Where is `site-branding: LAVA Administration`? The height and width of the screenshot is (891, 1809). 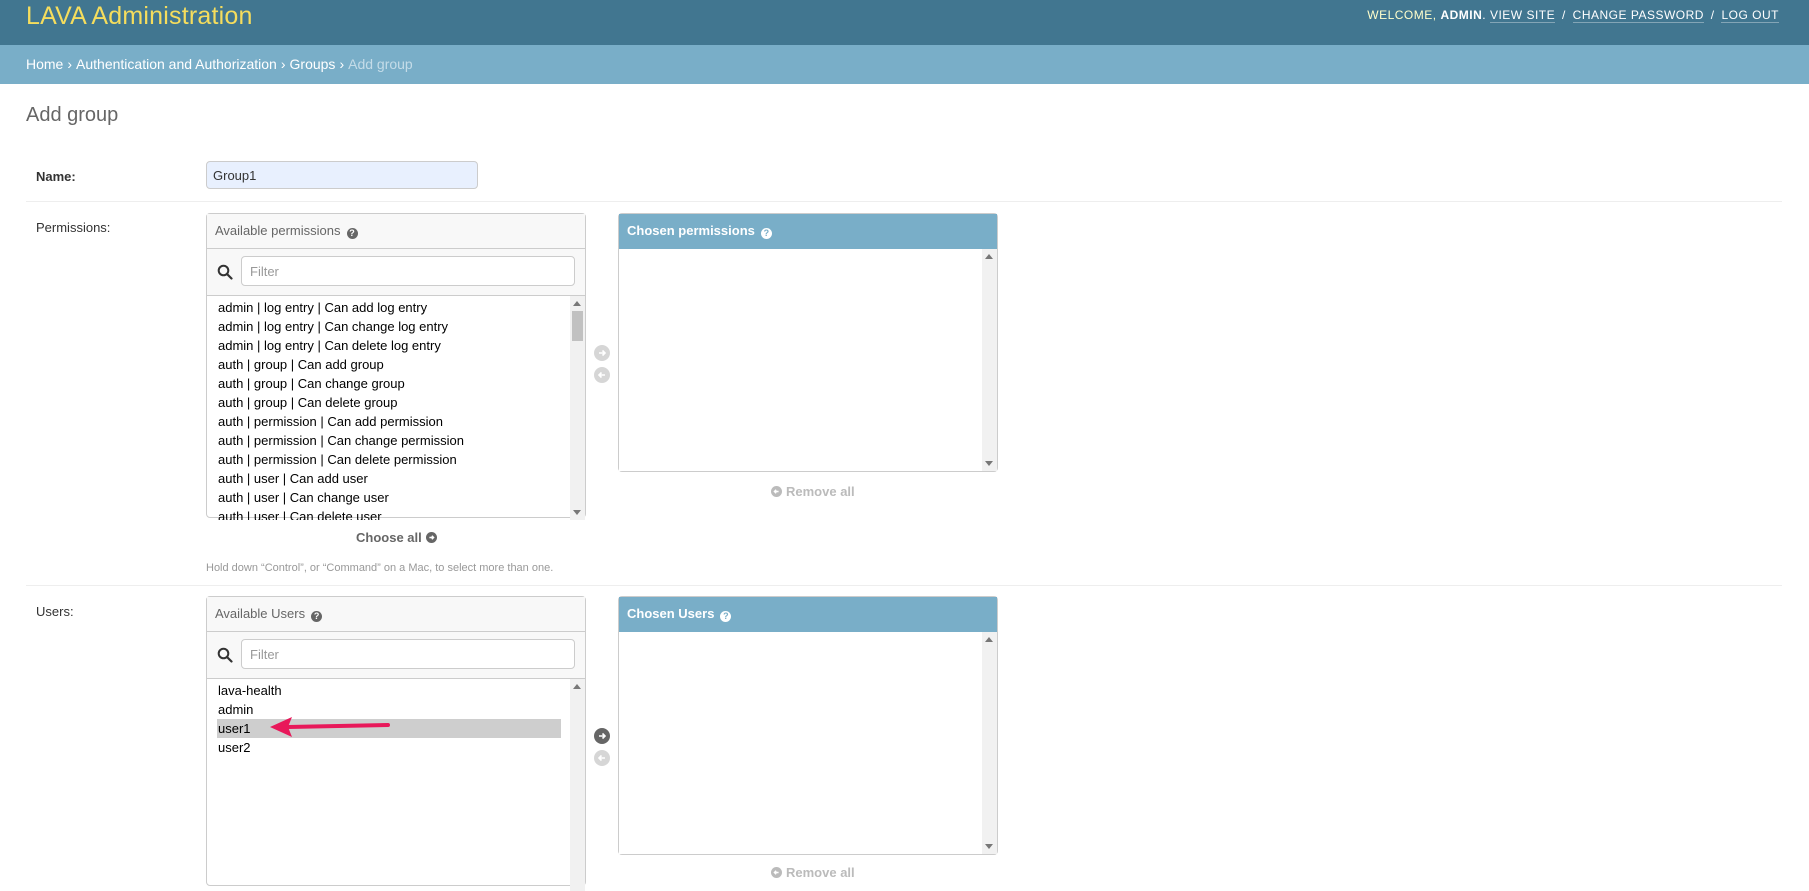
site-branding: LAVA Administration is located at coordinates (139, 16).